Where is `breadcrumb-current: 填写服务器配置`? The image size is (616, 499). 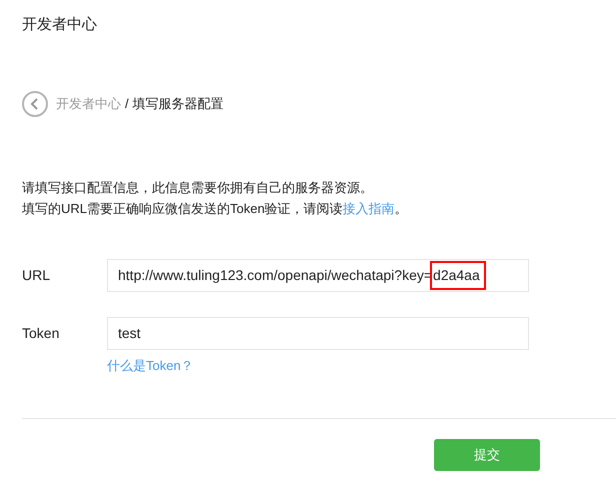 breadcrumb-current: 填写服务器配置 is located at coordinates (178, 104).